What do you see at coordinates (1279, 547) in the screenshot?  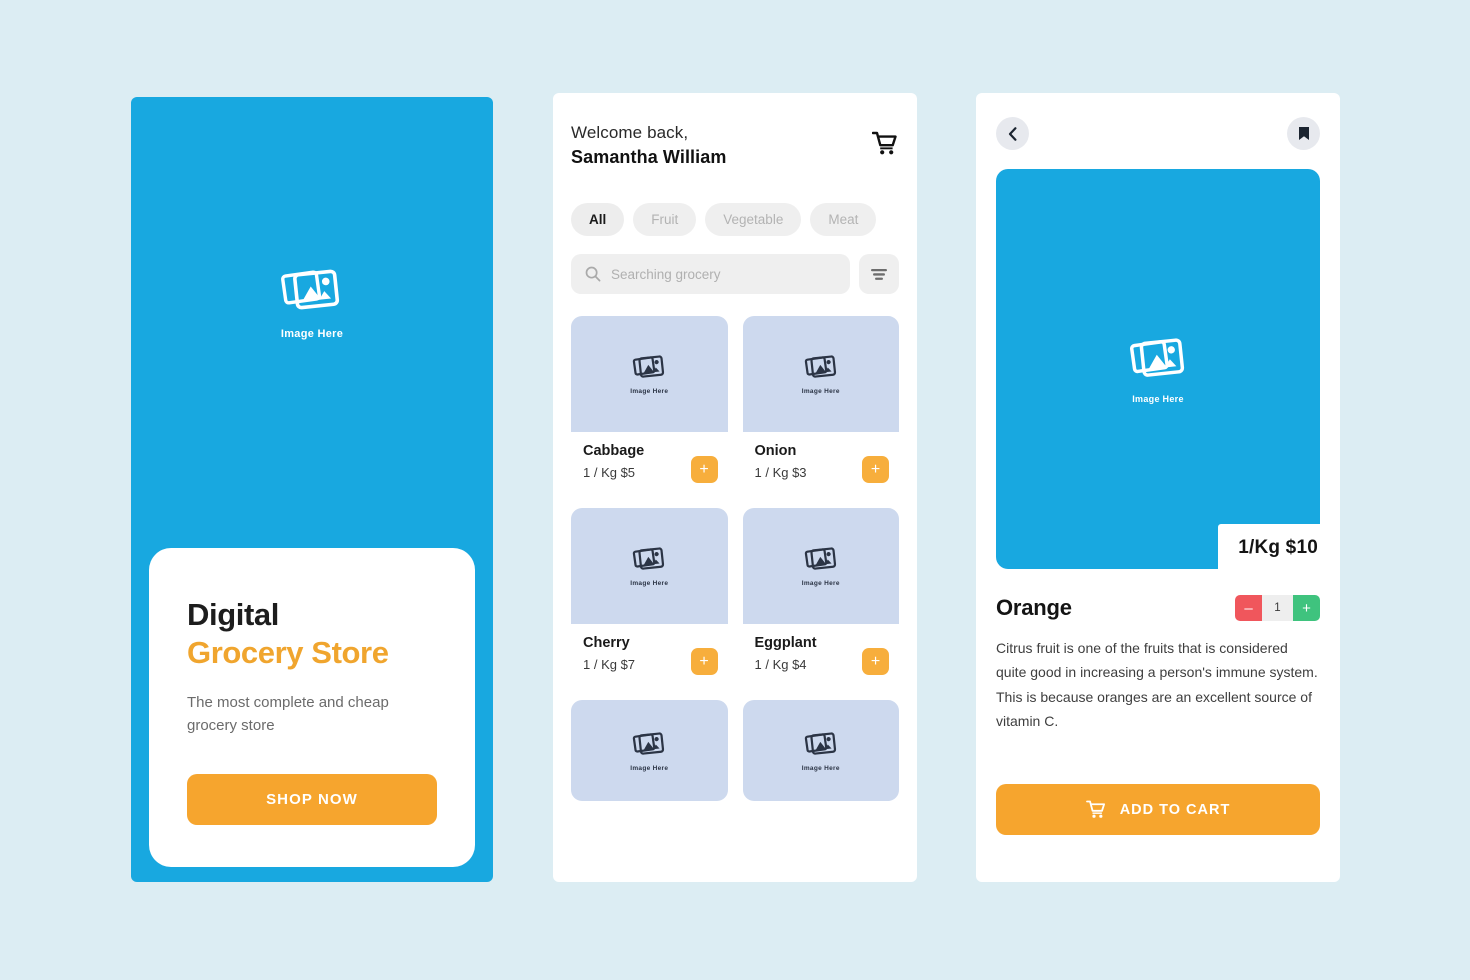 I see `price-badge: 1/Kg $10` at bounding box center [1279, 547].